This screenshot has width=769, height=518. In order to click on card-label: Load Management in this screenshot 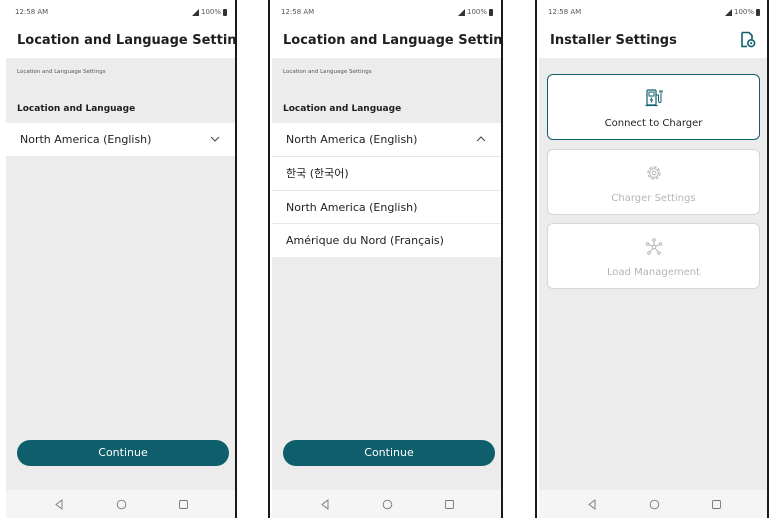, I will do `click(653, 272)`.